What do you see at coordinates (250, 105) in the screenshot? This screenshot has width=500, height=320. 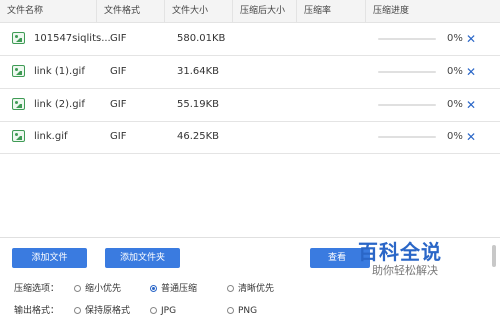 I see `table-row: link (2).gif GIF 55.19KB 0% ✕` at bounding box center [250, 105].